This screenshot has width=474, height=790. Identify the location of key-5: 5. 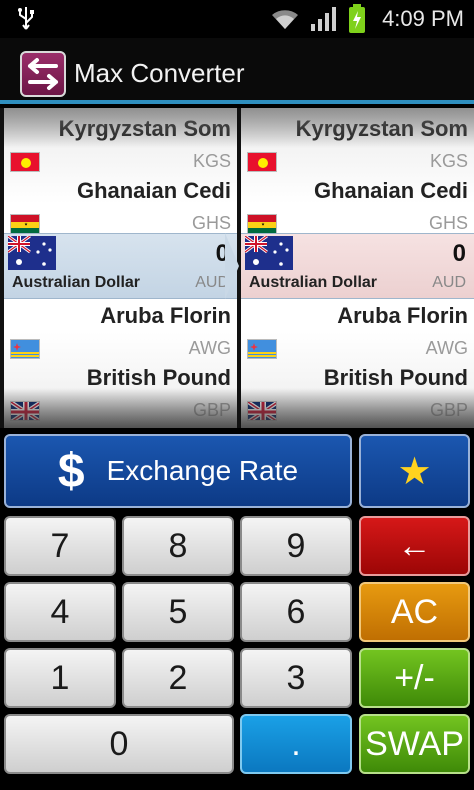
(178, 612).